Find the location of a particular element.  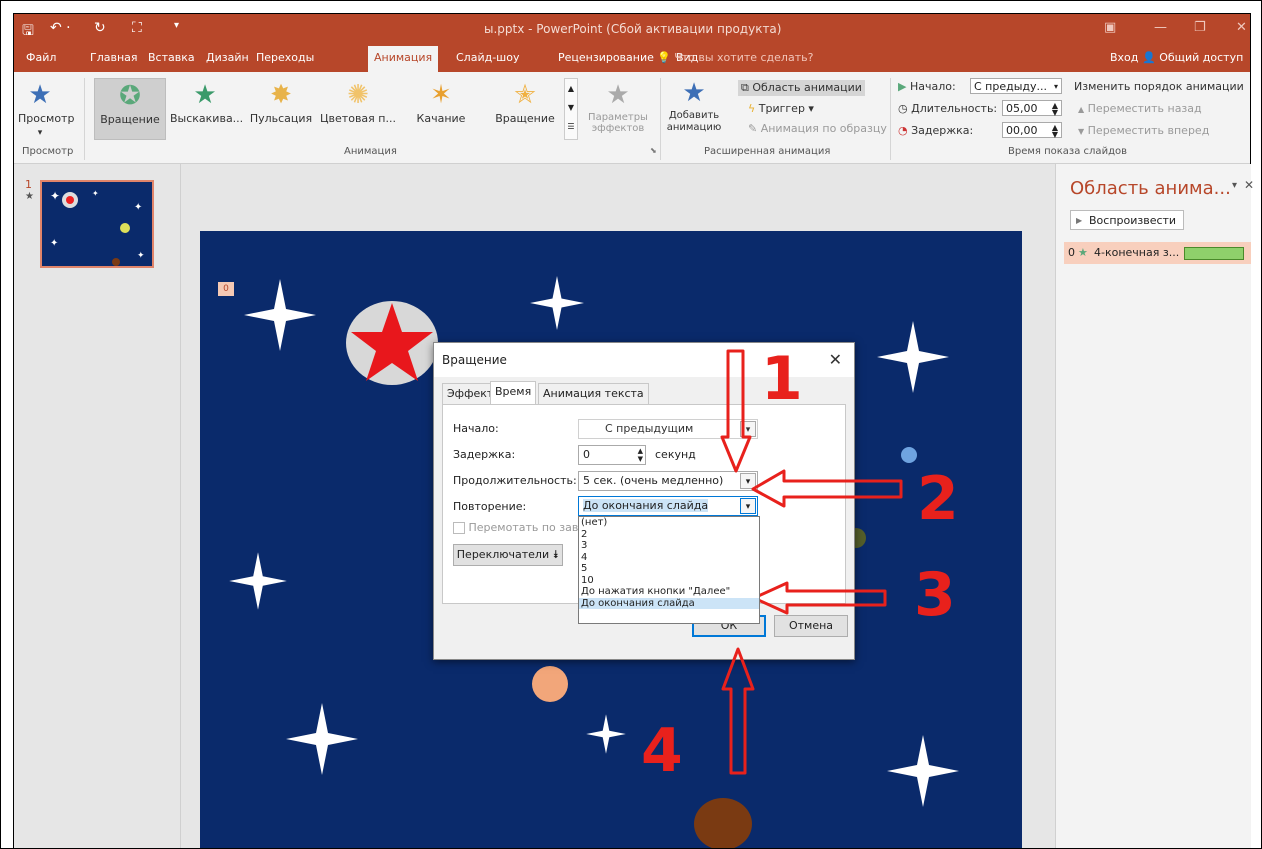

repeat-dropdown: До окончания слайда ▾ is located at coordinates (668, 506).